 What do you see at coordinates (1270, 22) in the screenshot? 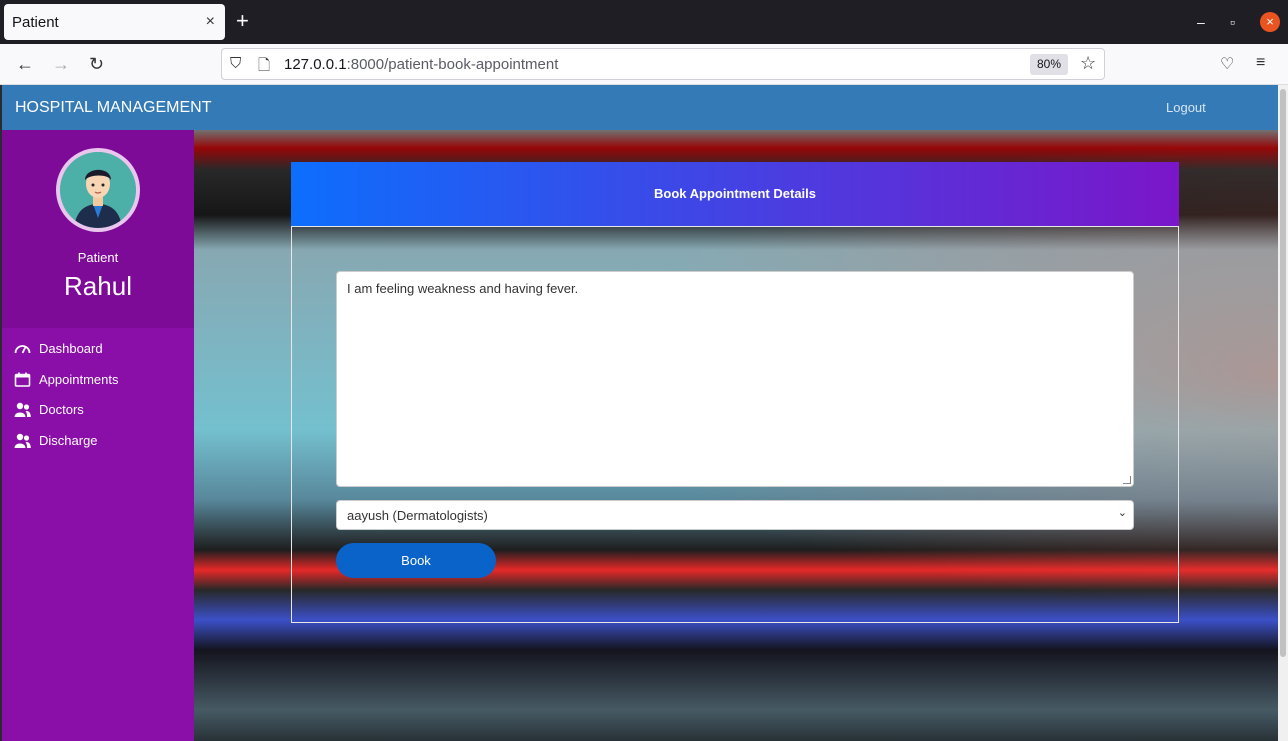
I see `window-close-icon: ×` at bounding box center [1270, 22].